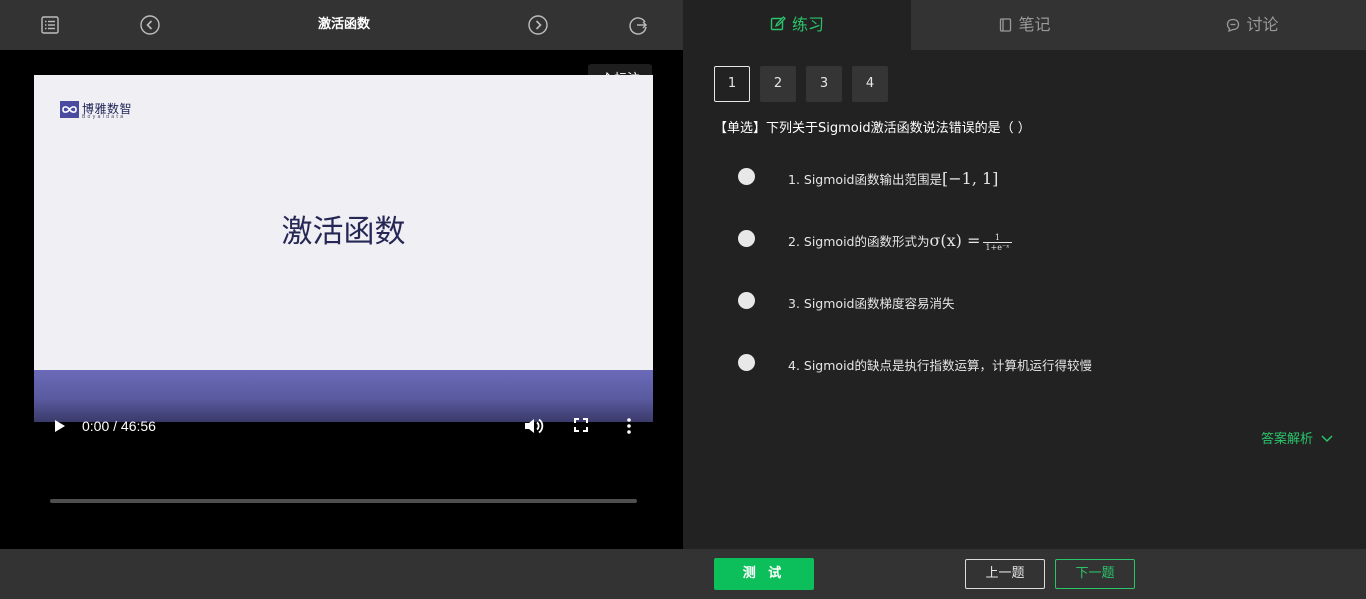 This screenshot has height=599, width=1366. Describe the element at coordinates (970, 178) in the screenshot. I see `option-1-math: [−1, 1]` at that location.